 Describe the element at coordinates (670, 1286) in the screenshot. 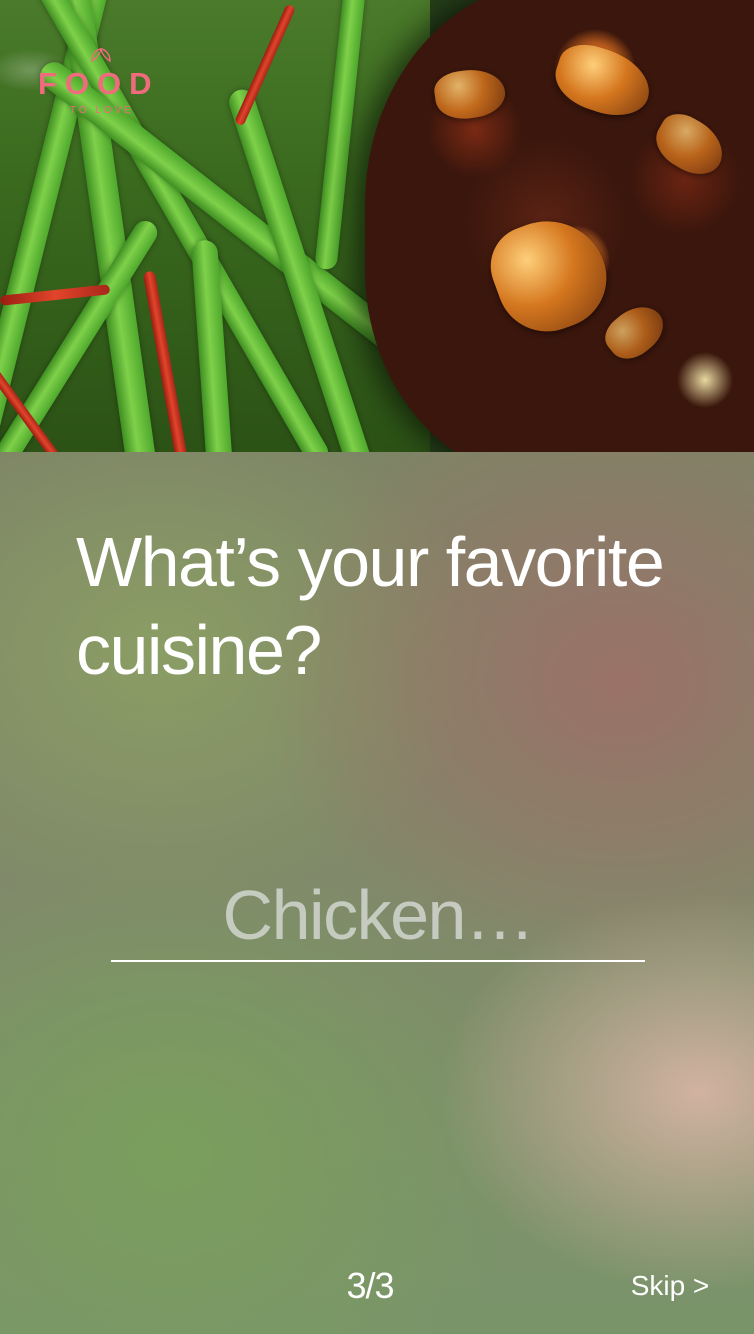

I see `skip-button: Skip >` at that location.